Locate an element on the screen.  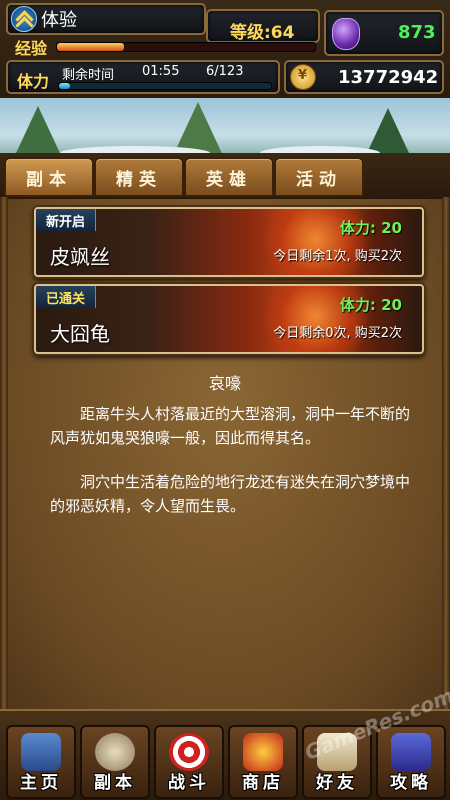
dungeon-attempts: 今日剩余0次, 购买2次 is located at coordinates (337, 333).